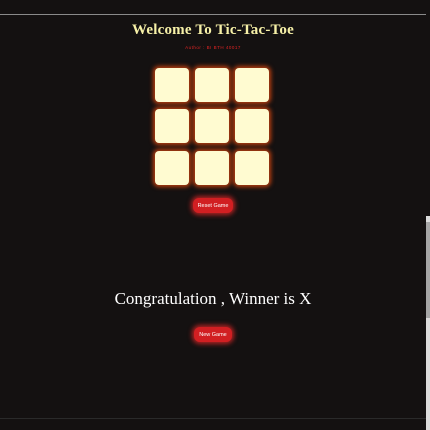 The width and height of the screenshot is (430, 430). I want to click on winner-message: Congratulation , Winner is X, so click(213, 298).